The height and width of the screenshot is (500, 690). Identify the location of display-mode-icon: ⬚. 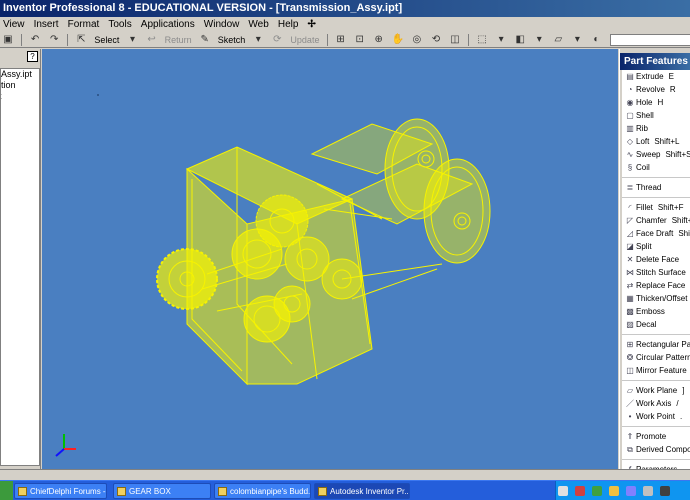
(482, 40).